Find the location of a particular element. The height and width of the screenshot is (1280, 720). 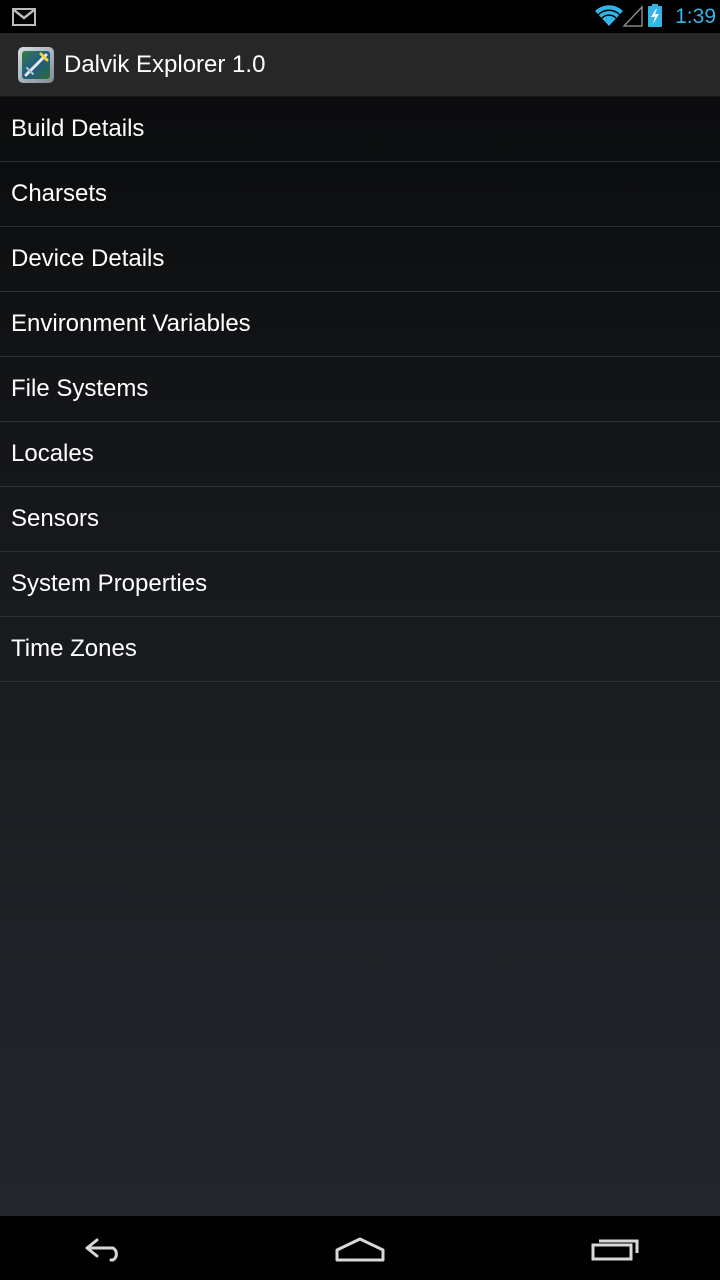

back-icon is located at coordinates (101, 1250).